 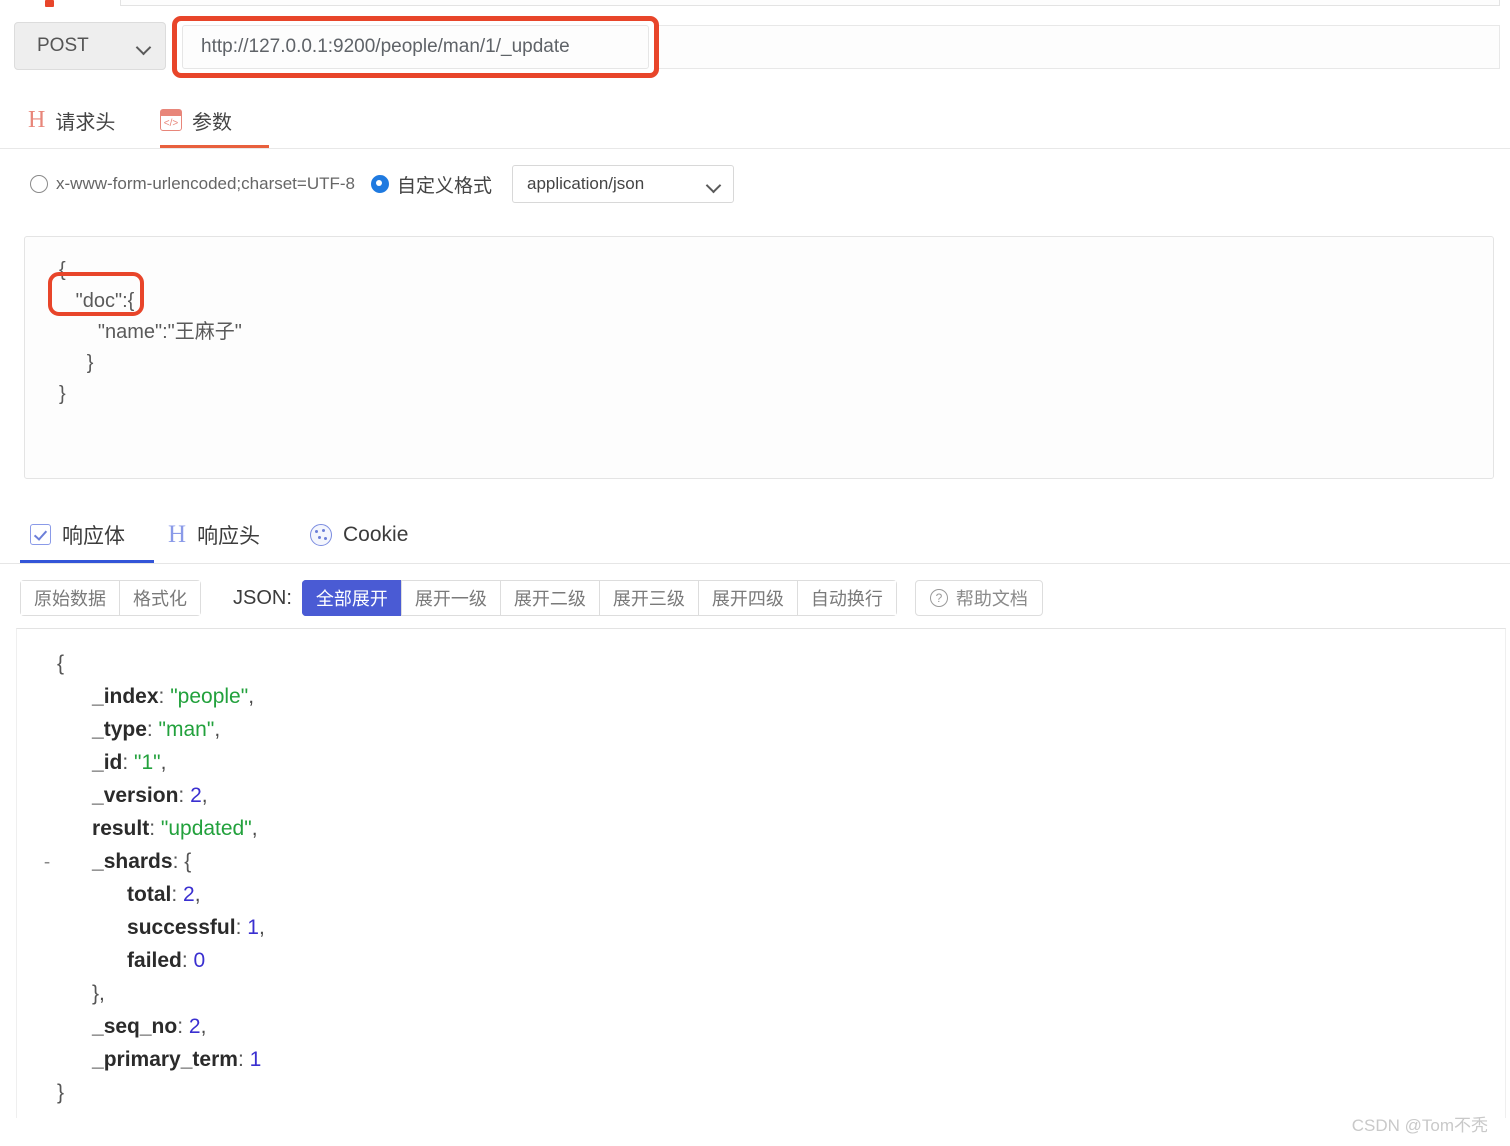 I want to click on json-value: "man", so click(x=186, y=729).